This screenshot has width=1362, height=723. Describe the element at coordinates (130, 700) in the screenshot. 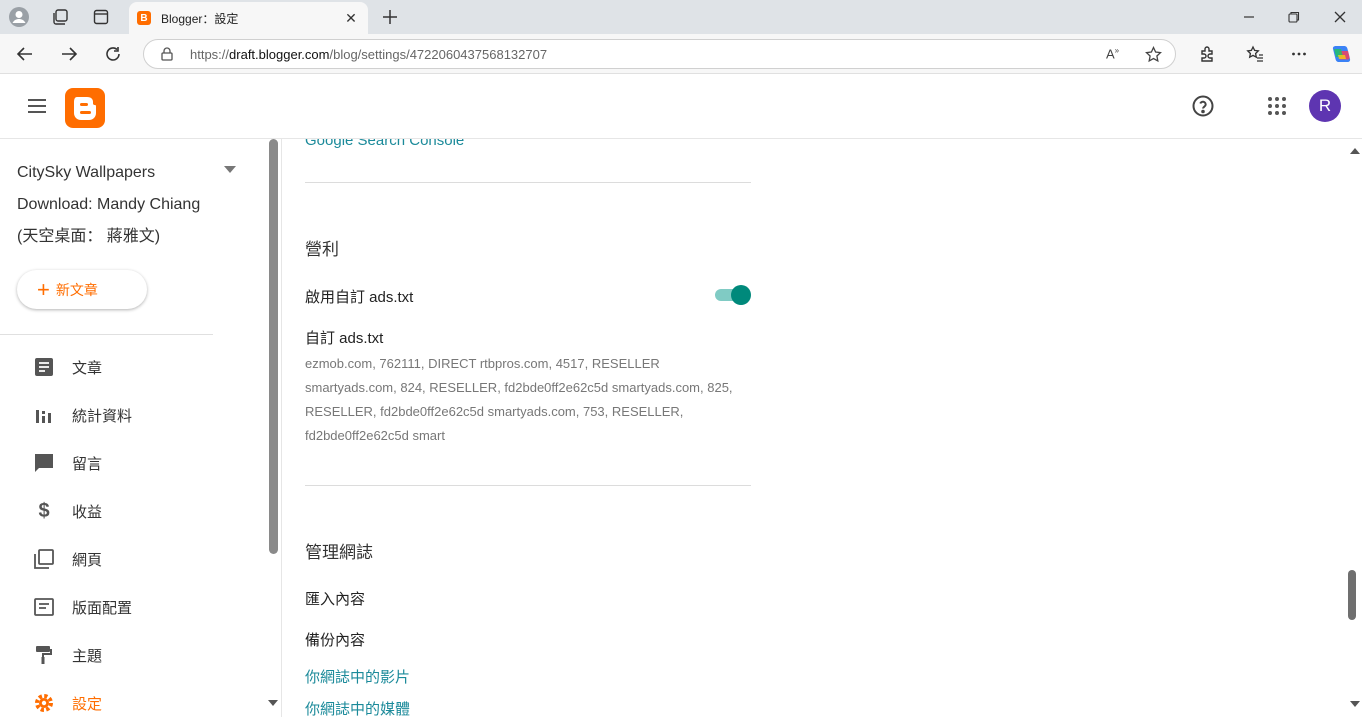

I see `sidebar-item-settings: 設定` at that location.